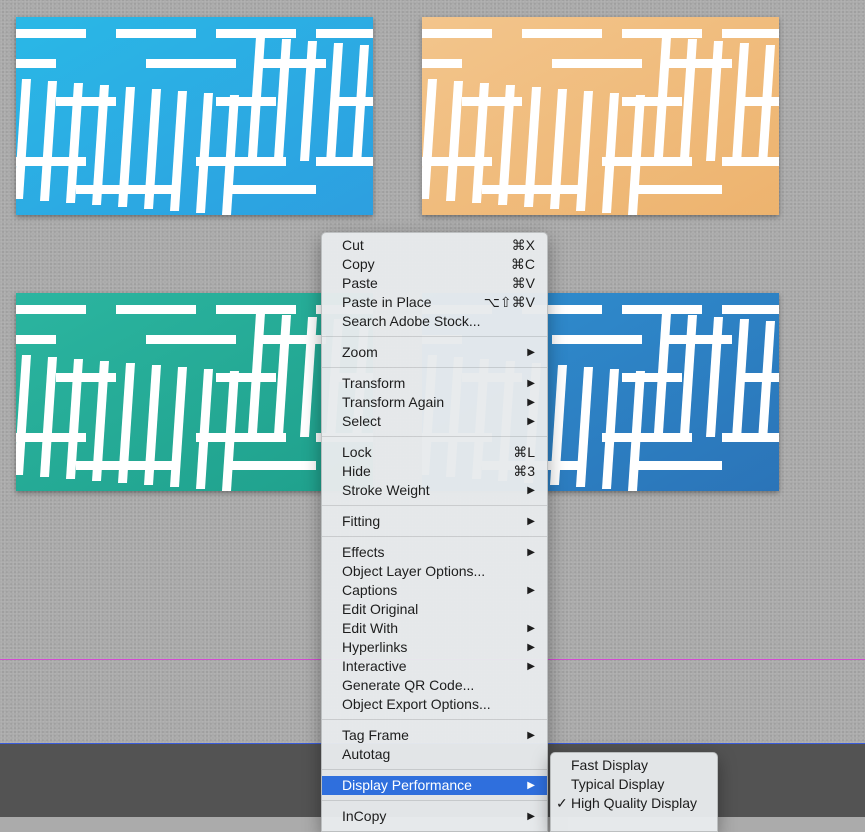 The width and height of the screenshot is (865, 832). I want to click on menu-item-shortcut: ⌘C, so click(522, 264).